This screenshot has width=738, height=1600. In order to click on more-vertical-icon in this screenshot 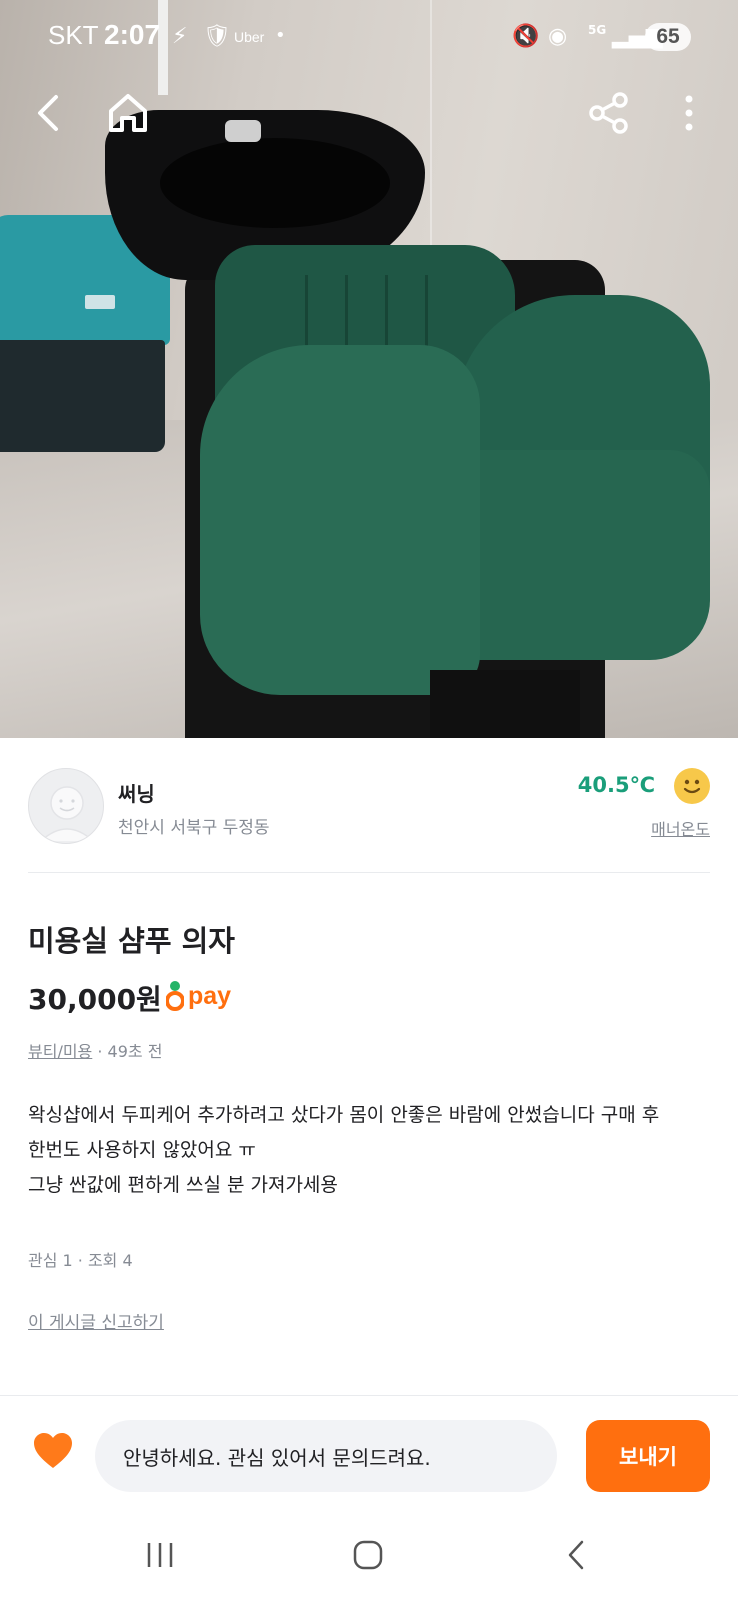, I will do `click(689, 113)`.